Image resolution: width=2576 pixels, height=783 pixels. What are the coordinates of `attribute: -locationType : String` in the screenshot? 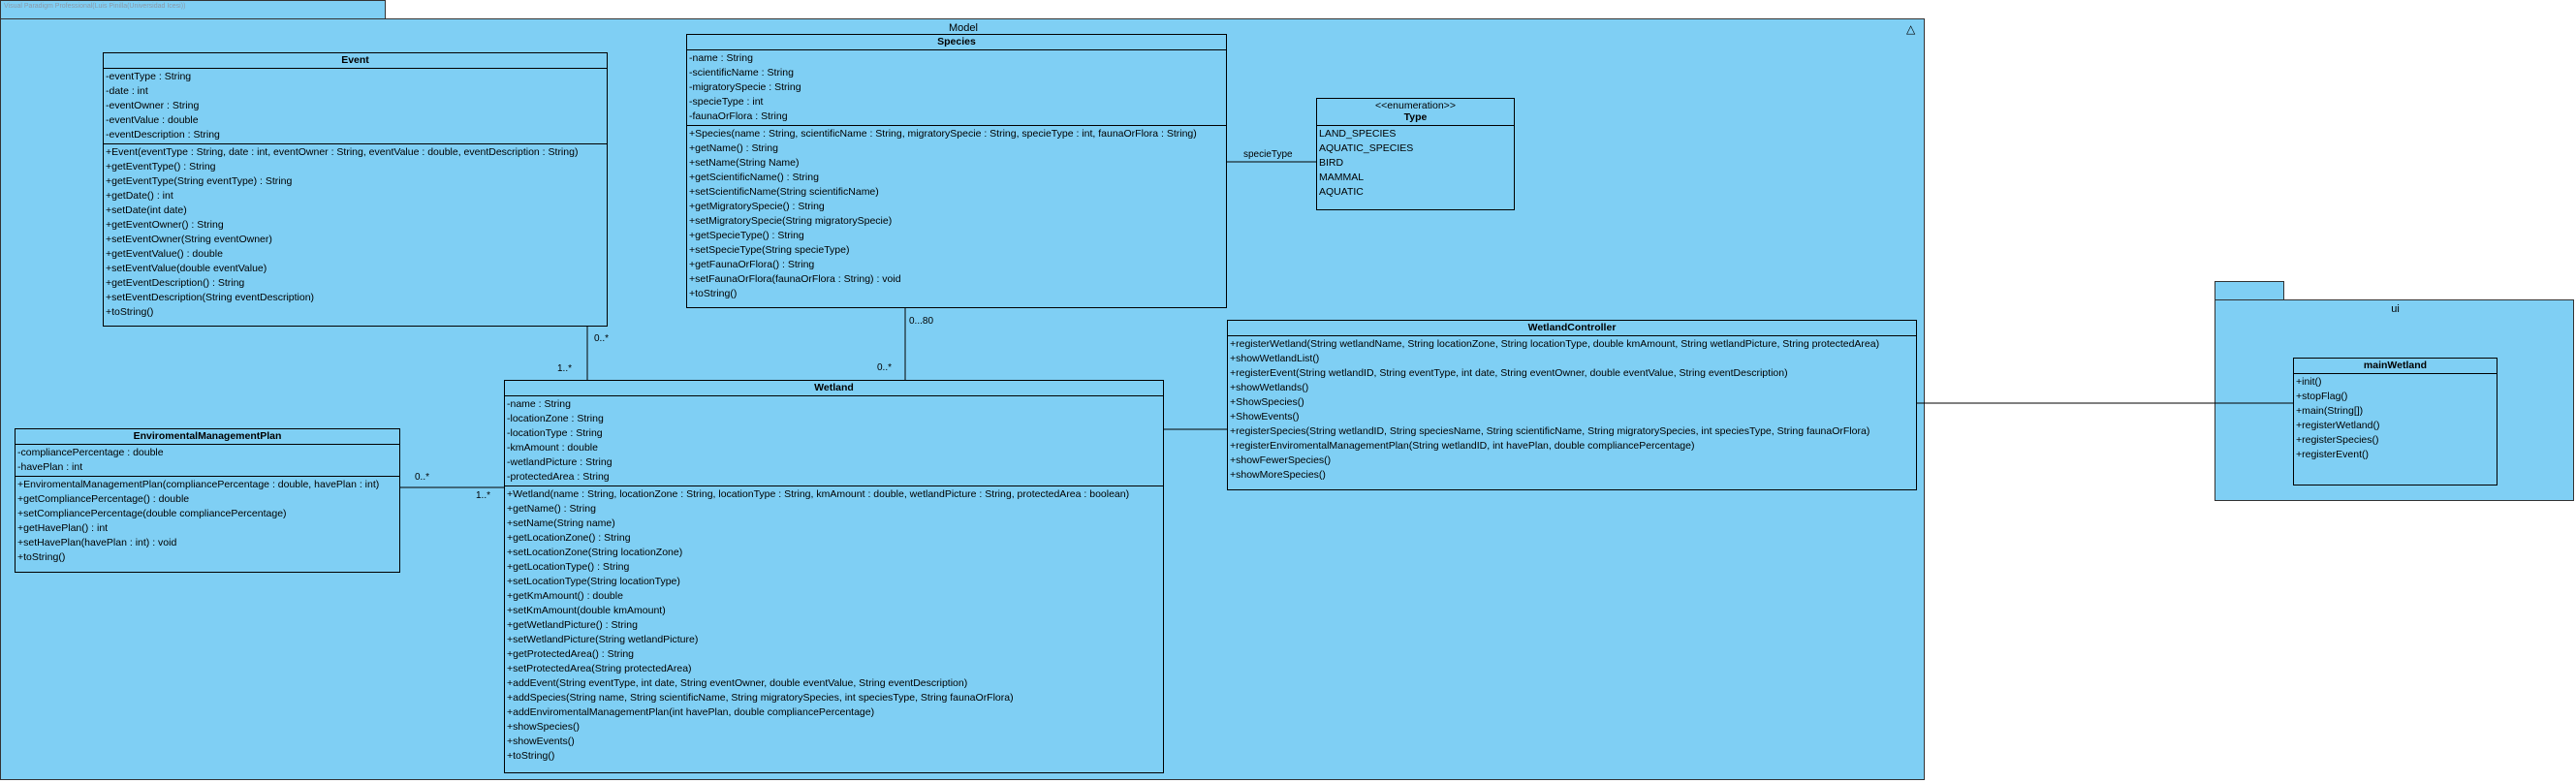 It's located at (555, 433).